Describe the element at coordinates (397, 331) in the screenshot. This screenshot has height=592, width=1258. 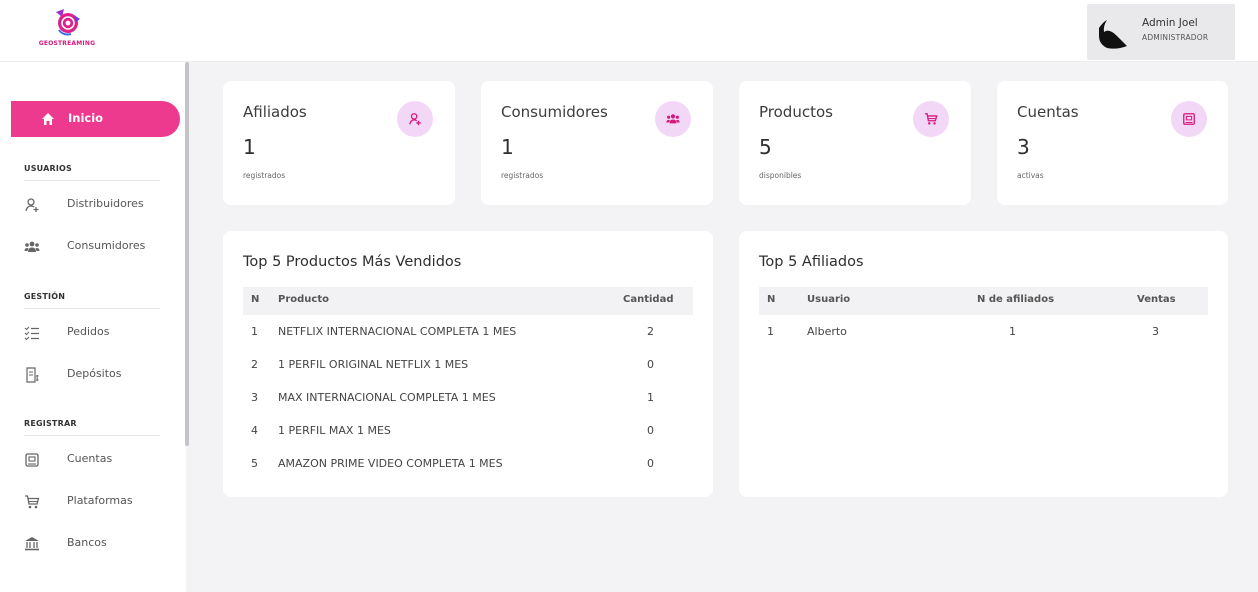
I see `table-cell: NETFLIX INTERNACIONAL COMPLETA 1 MES` at that location.